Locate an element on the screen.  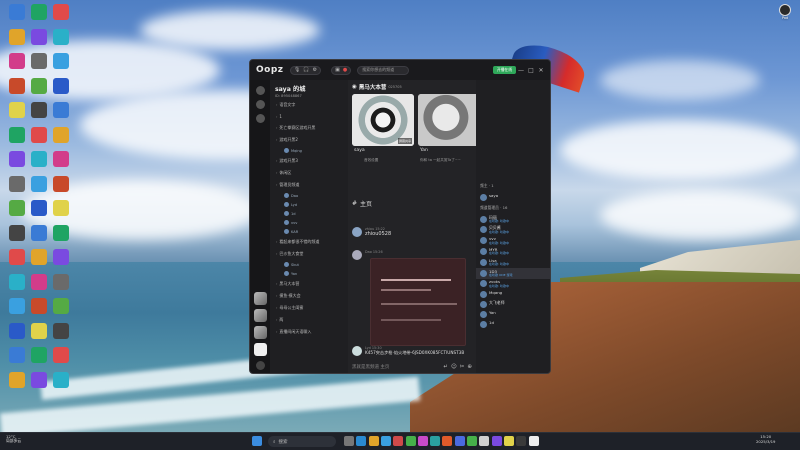
channel-item: › 游戏开黑3 is located at coordinates (309, 161).